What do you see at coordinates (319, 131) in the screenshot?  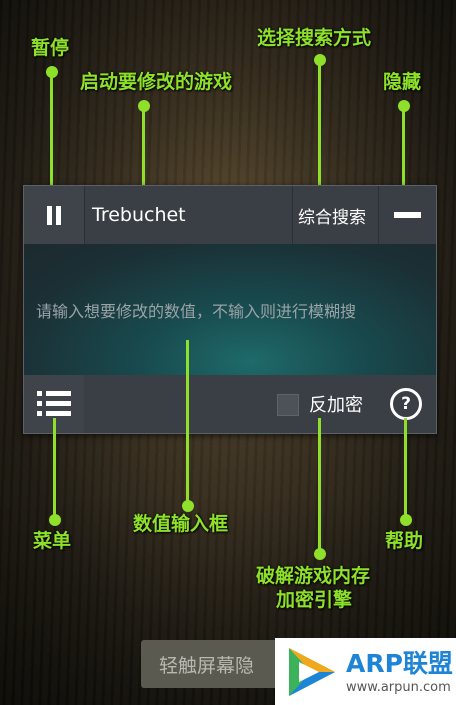 I see `search-mode-callout-line` at bounding box center [319, 131].